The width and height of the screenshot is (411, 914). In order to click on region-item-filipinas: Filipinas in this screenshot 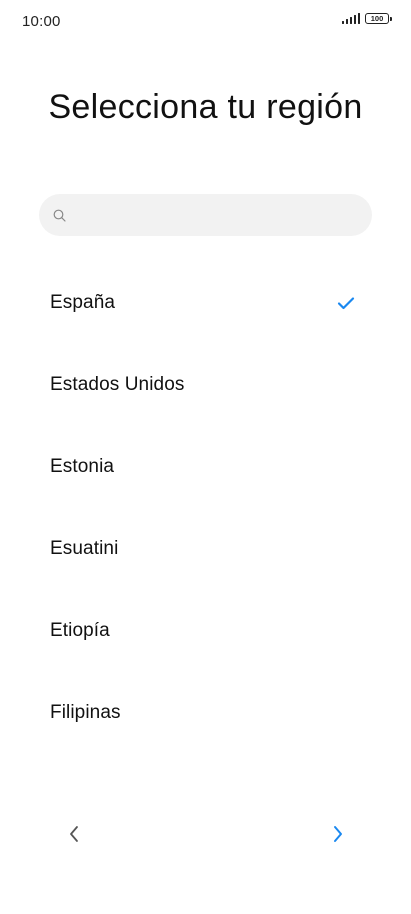, I will do `click(205, 713)`.